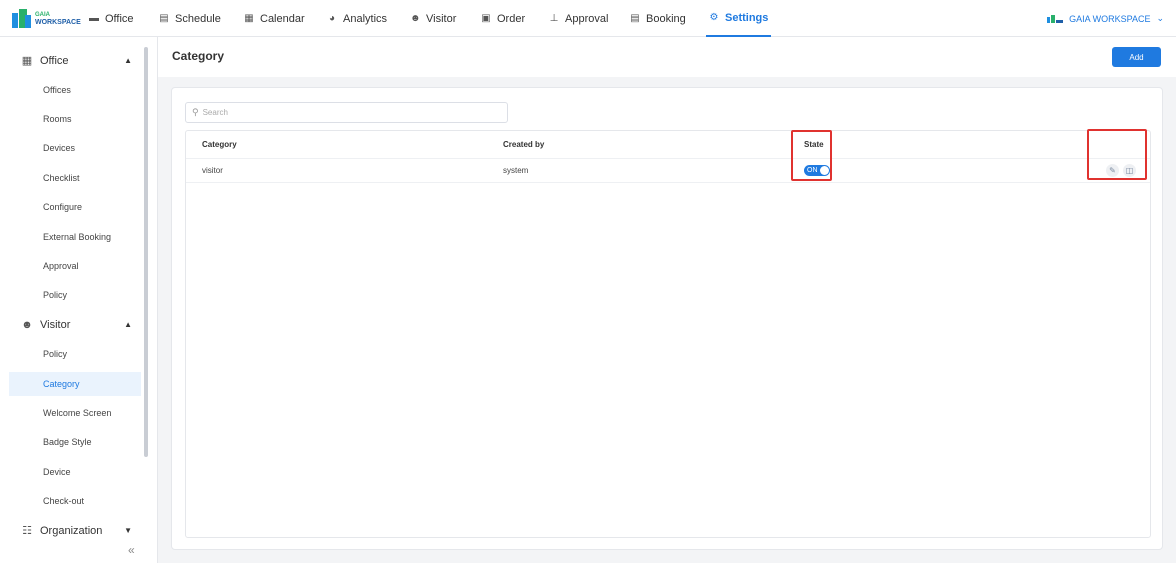  Describe the element at coordinates (1129, 170) in the screenshot. I see `delete-icon: ◫` at that location.